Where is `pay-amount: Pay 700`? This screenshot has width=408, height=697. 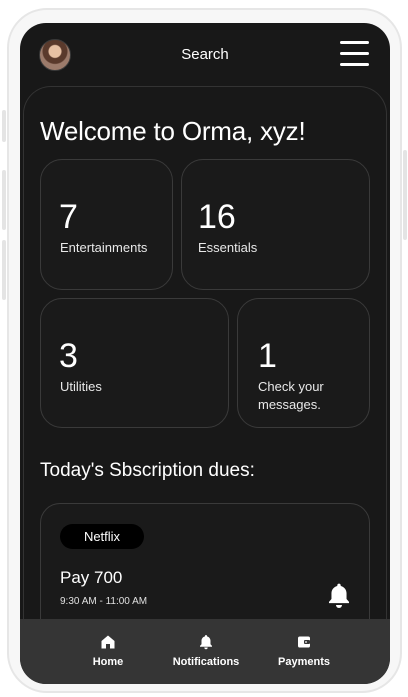 pay-amount: Pay 700 is located at coordinates (91, 577).